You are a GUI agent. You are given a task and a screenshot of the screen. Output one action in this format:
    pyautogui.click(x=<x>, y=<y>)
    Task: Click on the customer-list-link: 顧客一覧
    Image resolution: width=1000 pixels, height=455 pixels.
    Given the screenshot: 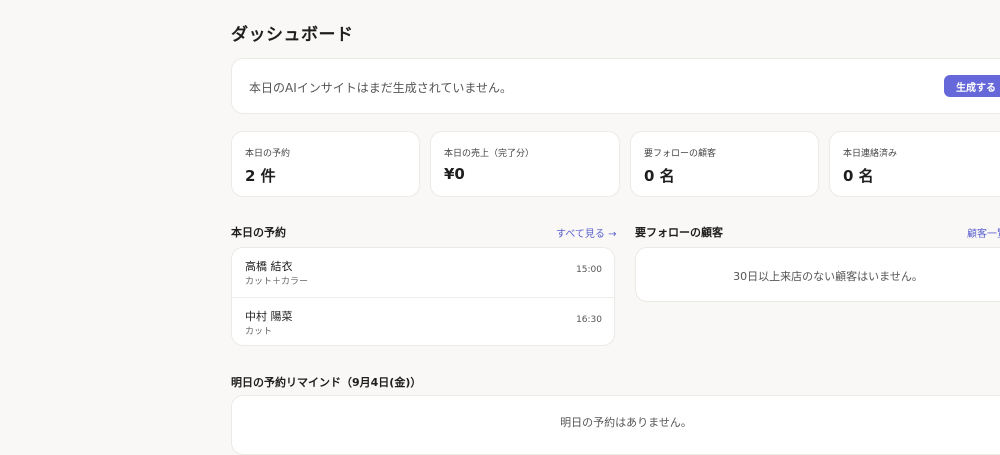 What is the action you would take?
    pyautogui.click(x=983, y=232)
    